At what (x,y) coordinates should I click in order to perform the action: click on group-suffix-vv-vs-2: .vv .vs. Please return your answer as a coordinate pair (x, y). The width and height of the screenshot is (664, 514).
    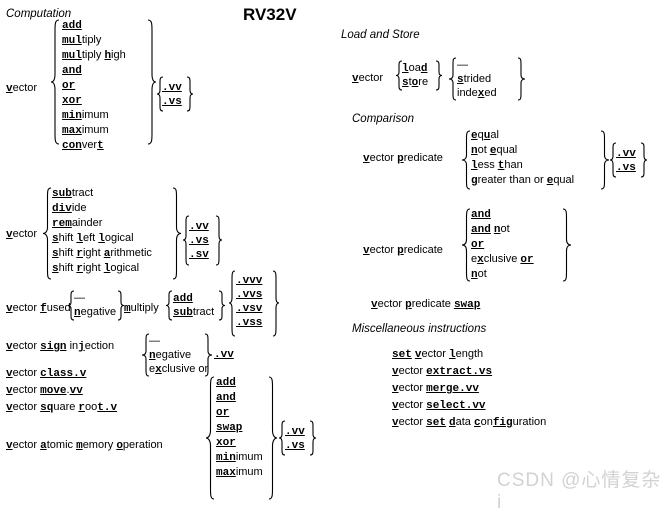
    Looking at the image, I should click on (295, 437).